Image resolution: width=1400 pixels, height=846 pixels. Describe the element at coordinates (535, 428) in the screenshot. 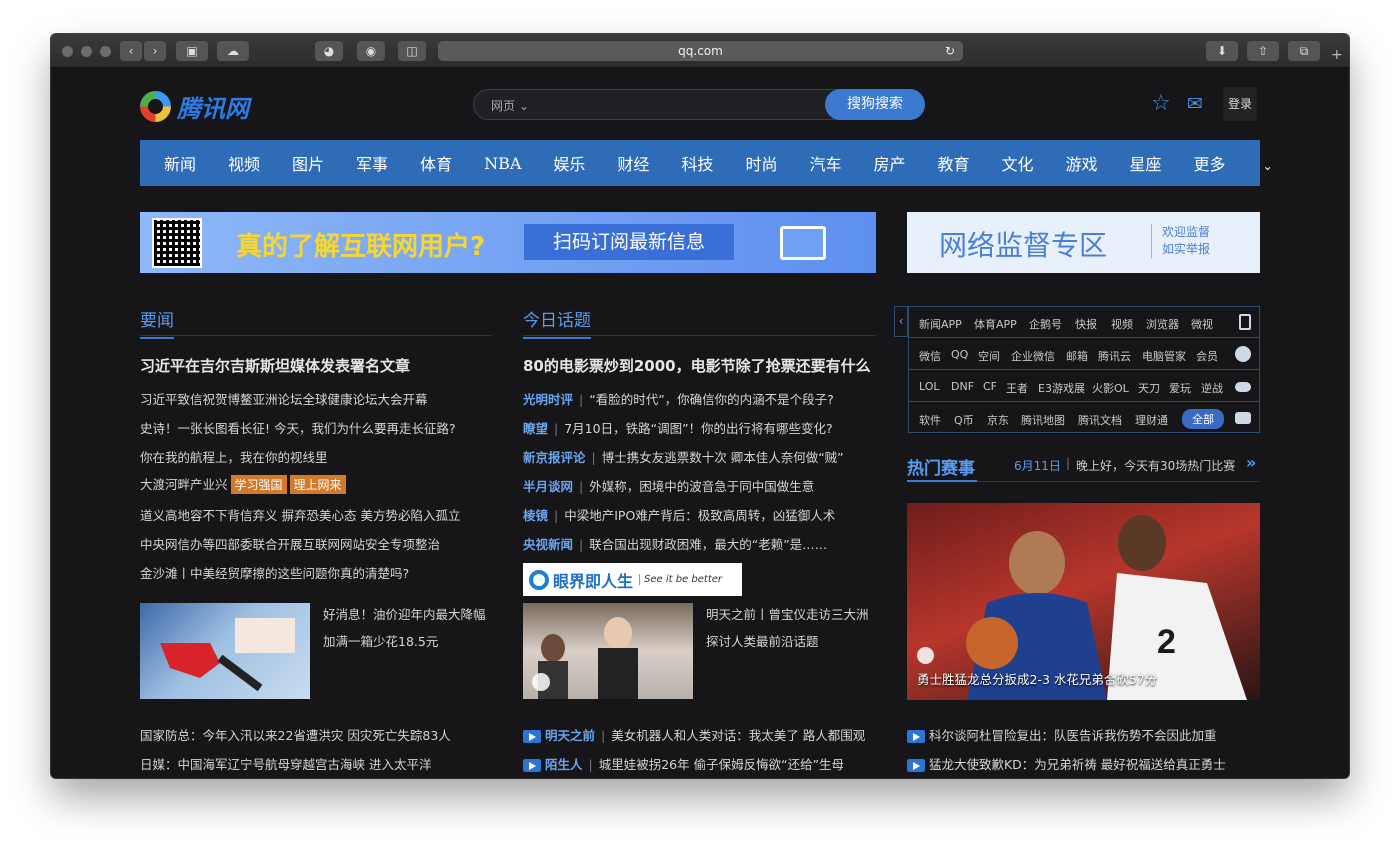

I see `topic-source: 瞭望` at that location.